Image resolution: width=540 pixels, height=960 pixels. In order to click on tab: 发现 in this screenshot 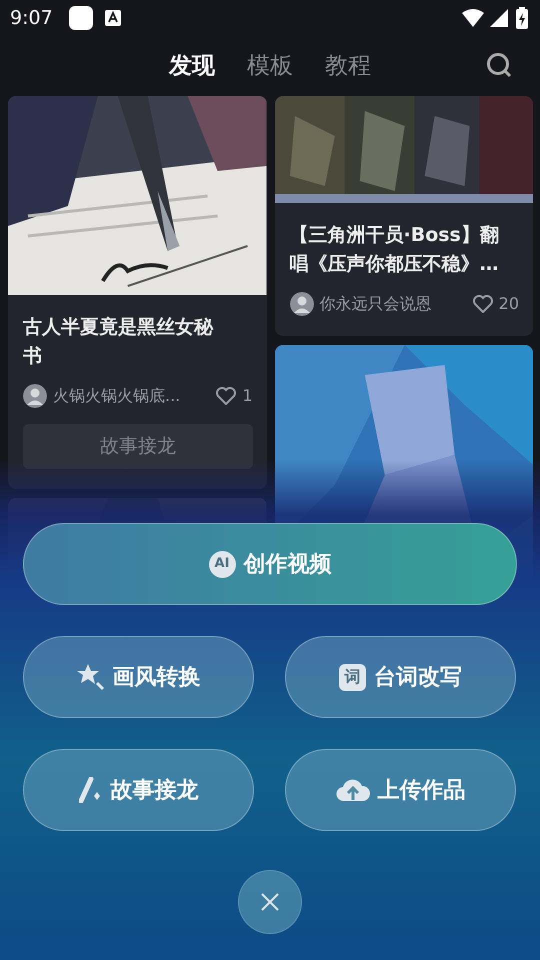, I will do `click(192, 66)`.